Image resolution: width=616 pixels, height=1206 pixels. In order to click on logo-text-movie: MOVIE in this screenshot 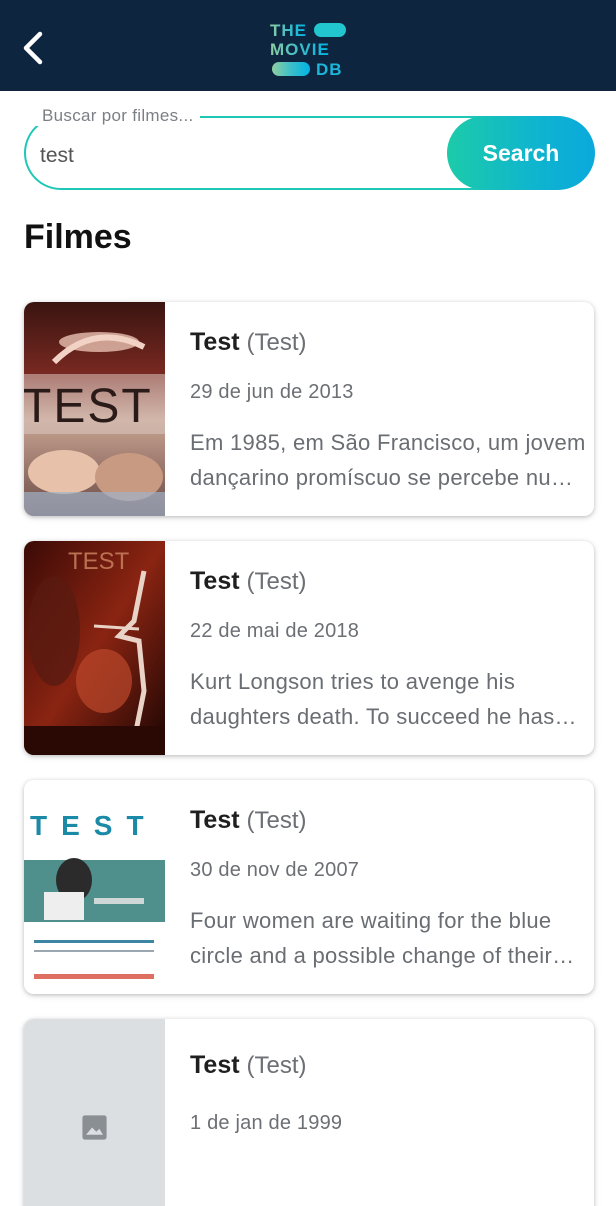, I will do `click(300, 49)`.